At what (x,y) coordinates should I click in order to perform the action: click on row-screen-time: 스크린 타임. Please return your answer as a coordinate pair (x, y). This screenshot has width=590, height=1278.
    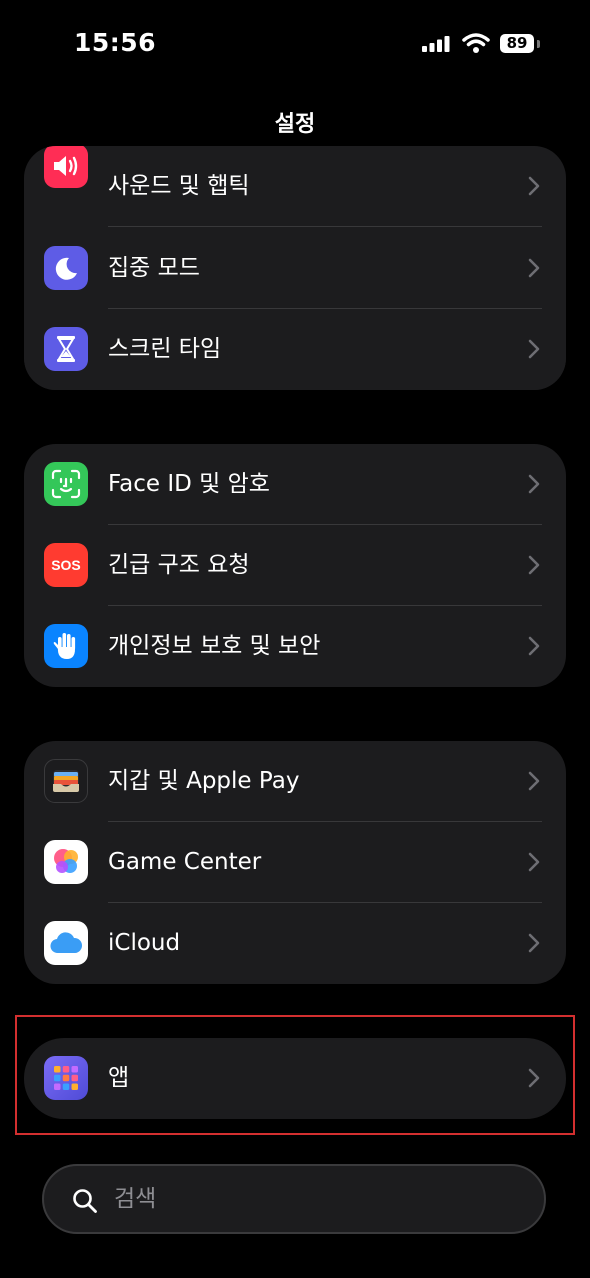
    Looking at the image, I should click on (295, 349).